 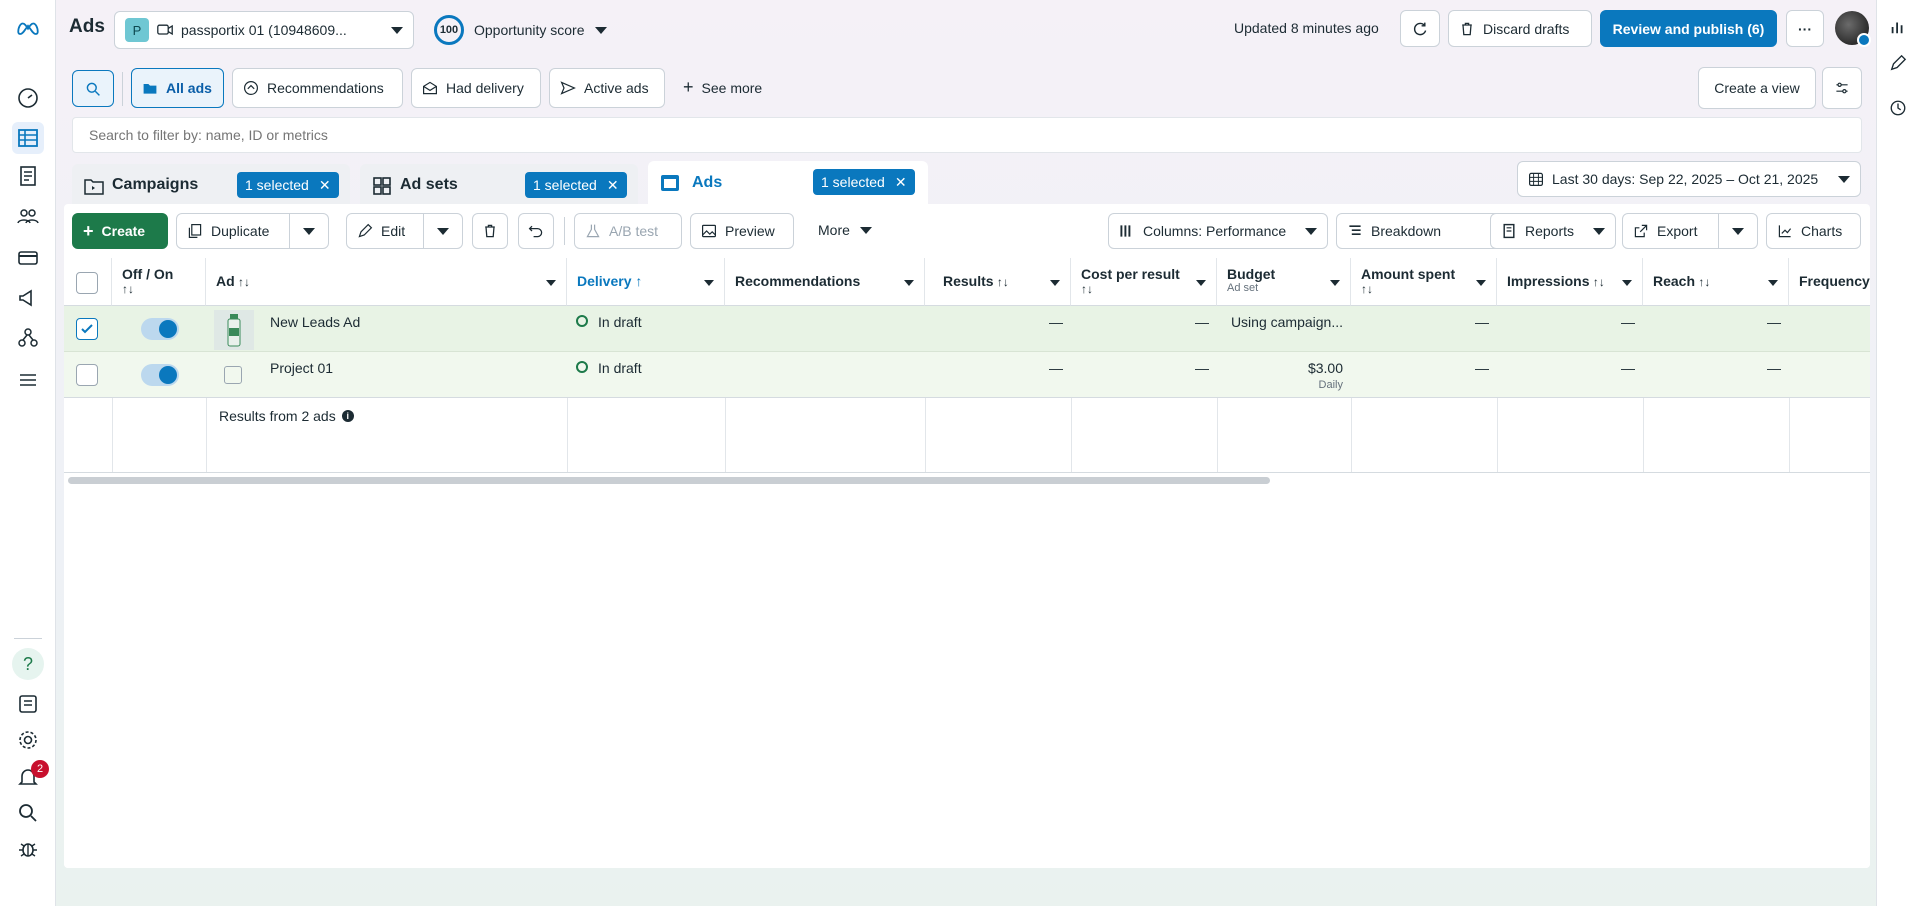 What do you see at coordinates (28, 664) in the screenshot?
I see `help-icon: ?` at bounding box center [28, 664].